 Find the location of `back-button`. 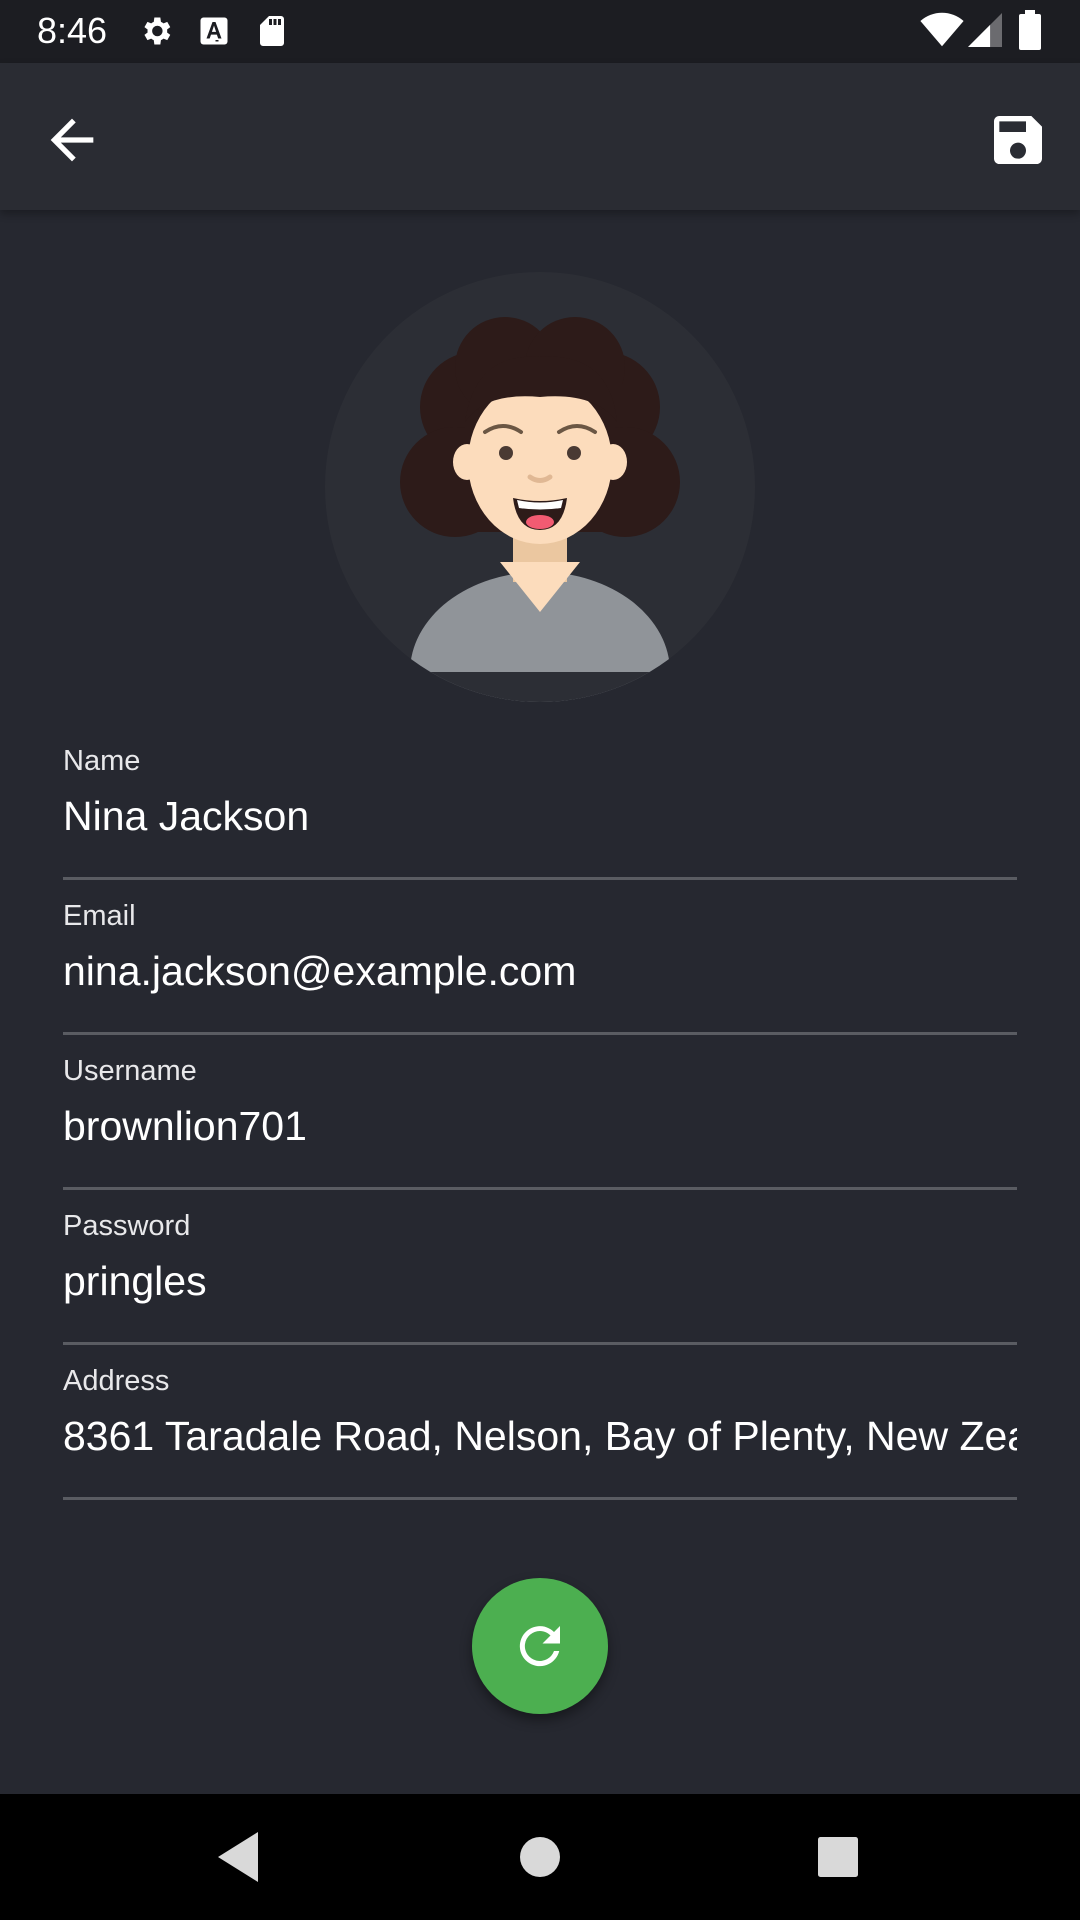

back-button is located at coordinates (72, 140).